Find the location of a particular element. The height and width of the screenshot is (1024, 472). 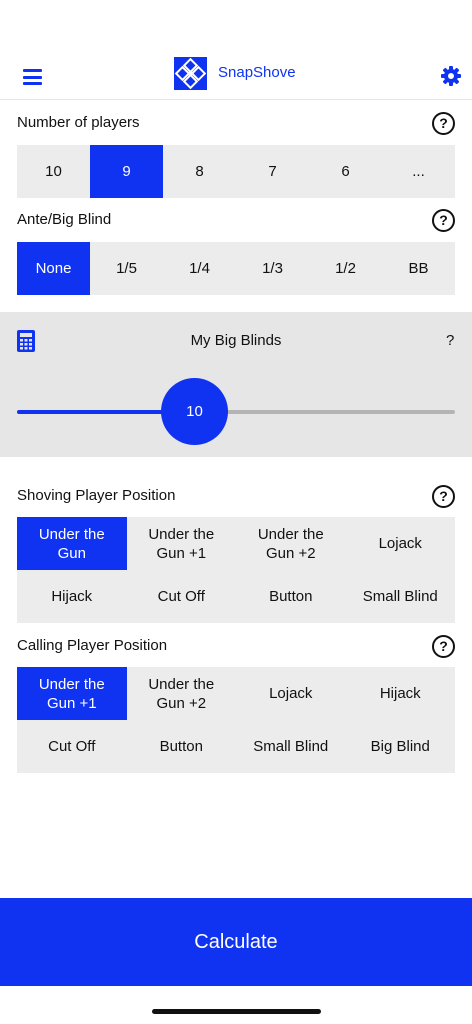

players-help-icon: ? is located at coordinates (443, 123).